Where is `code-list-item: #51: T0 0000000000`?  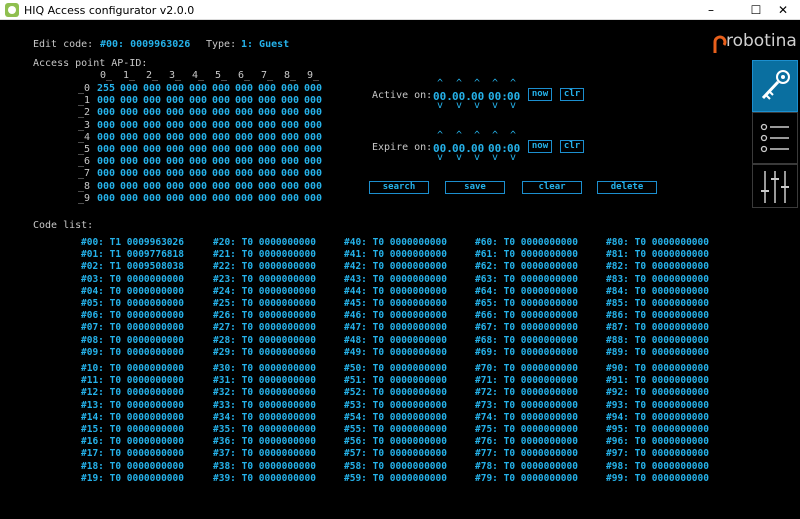
code-list-item: #51: T0 0000000000 is located at coordinates (395, 380).